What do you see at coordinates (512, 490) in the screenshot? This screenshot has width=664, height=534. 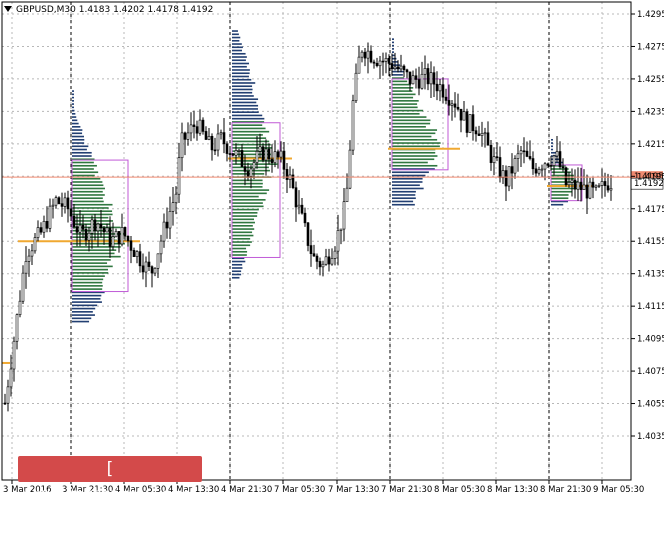 I see `x-tick-label: 8 Mar 13:30` at bounding box center [512, 490].